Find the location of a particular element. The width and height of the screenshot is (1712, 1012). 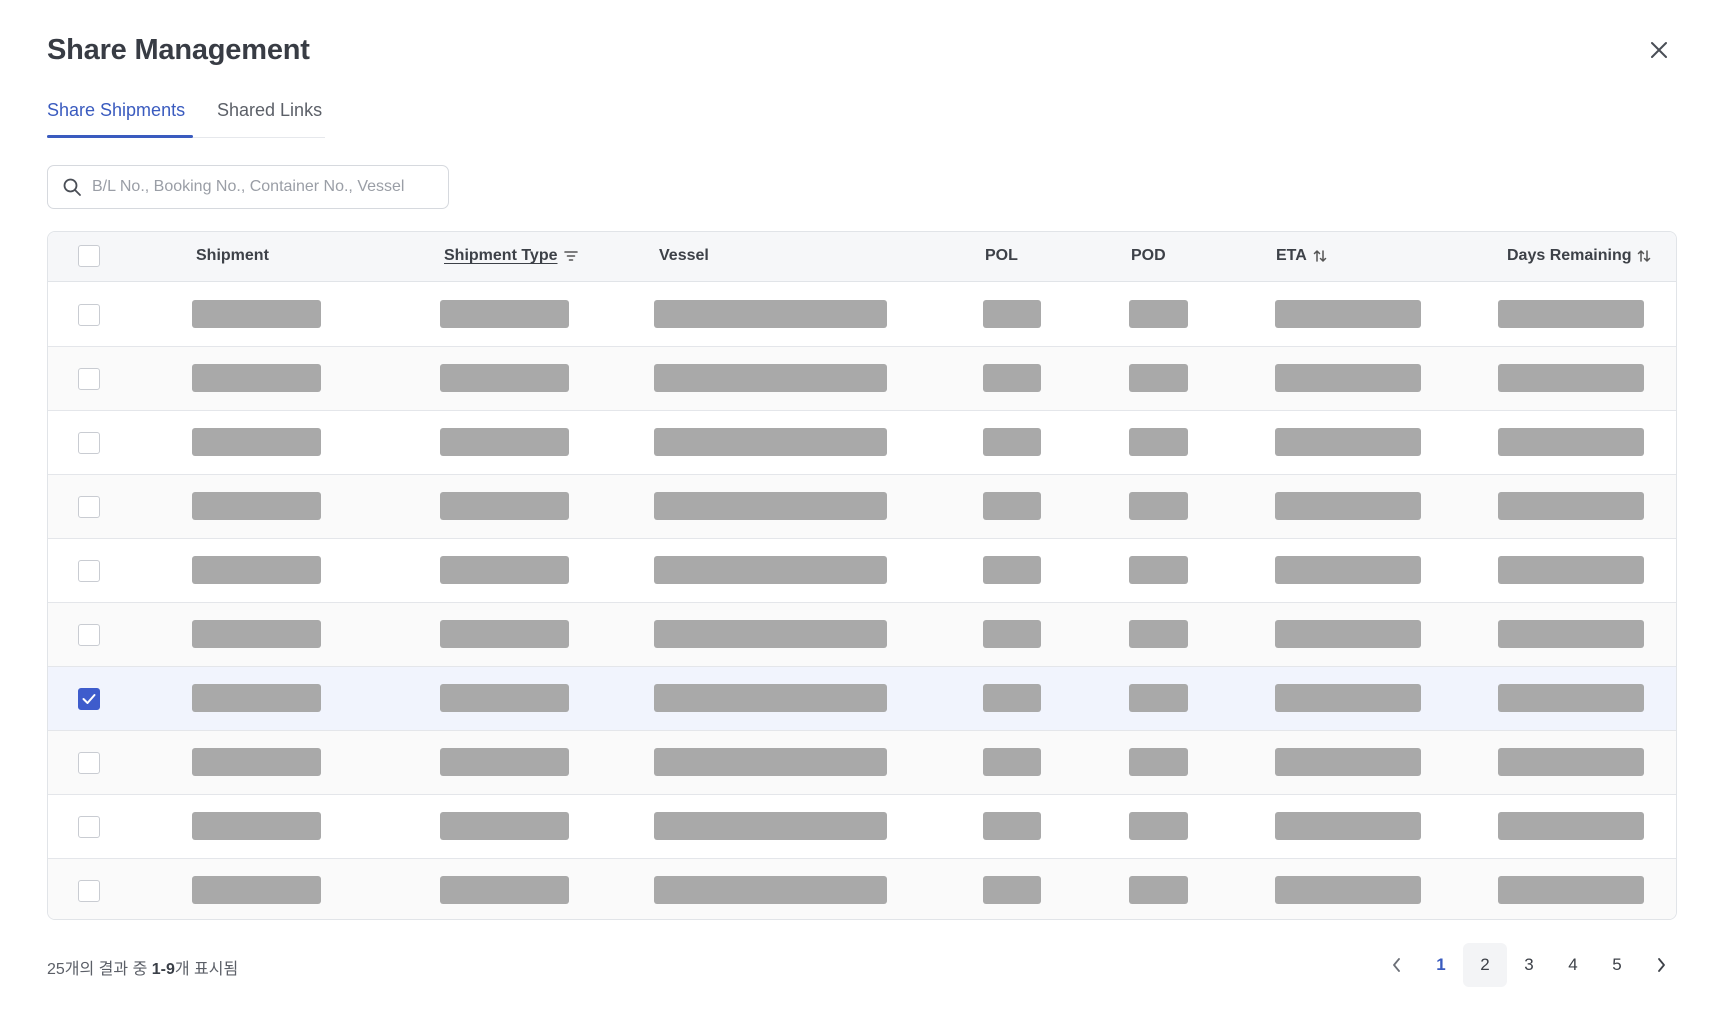

filter-icon is located at coordinates (570, 256).